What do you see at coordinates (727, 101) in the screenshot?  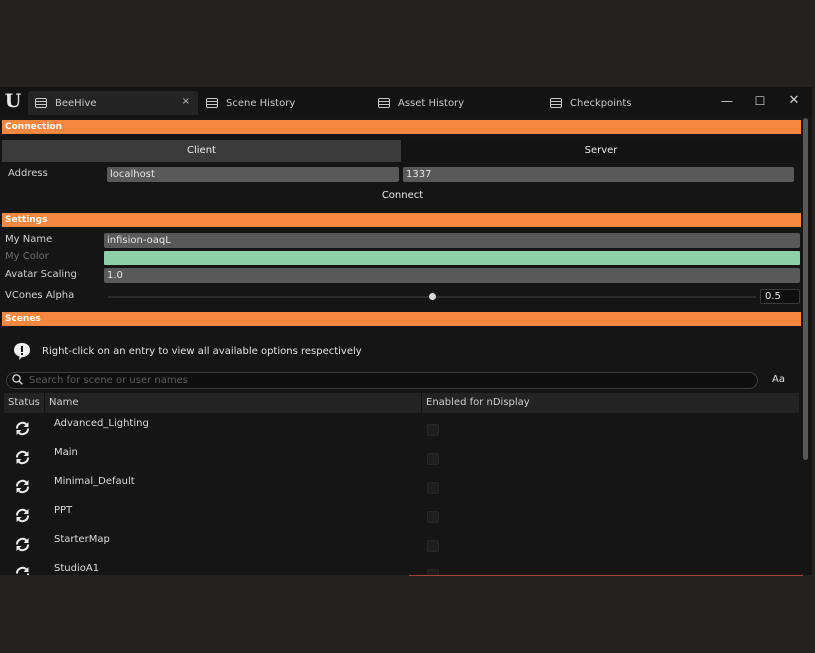 I see `minimize-button: —` at bounding box center [727, 101].